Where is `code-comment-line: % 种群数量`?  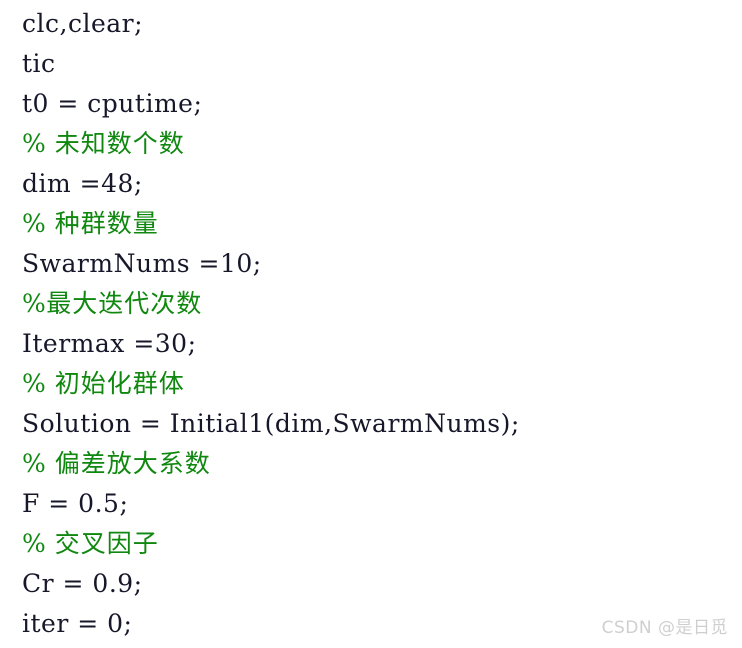 code-comment-line: % 种群数量 is located at coordinates (90, 223).